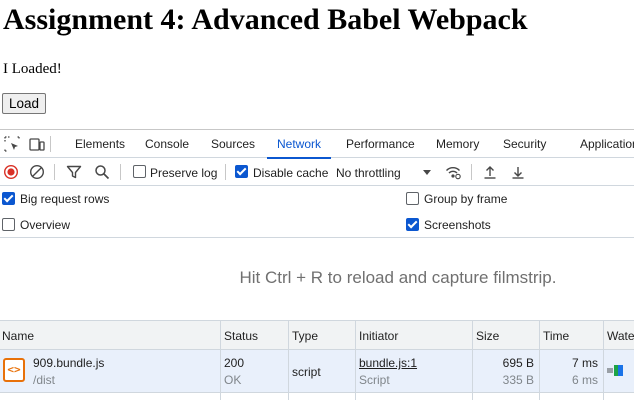 The height and width of the screenshot is (400, 634). I want to click on initiator-link: bundle.js:1, so click(388, 363).